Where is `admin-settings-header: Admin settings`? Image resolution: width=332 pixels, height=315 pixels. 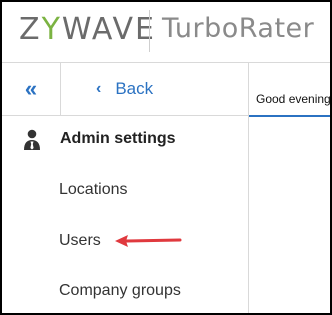
admin-settings-header: Admin settings is located at coordinates (125, 140).